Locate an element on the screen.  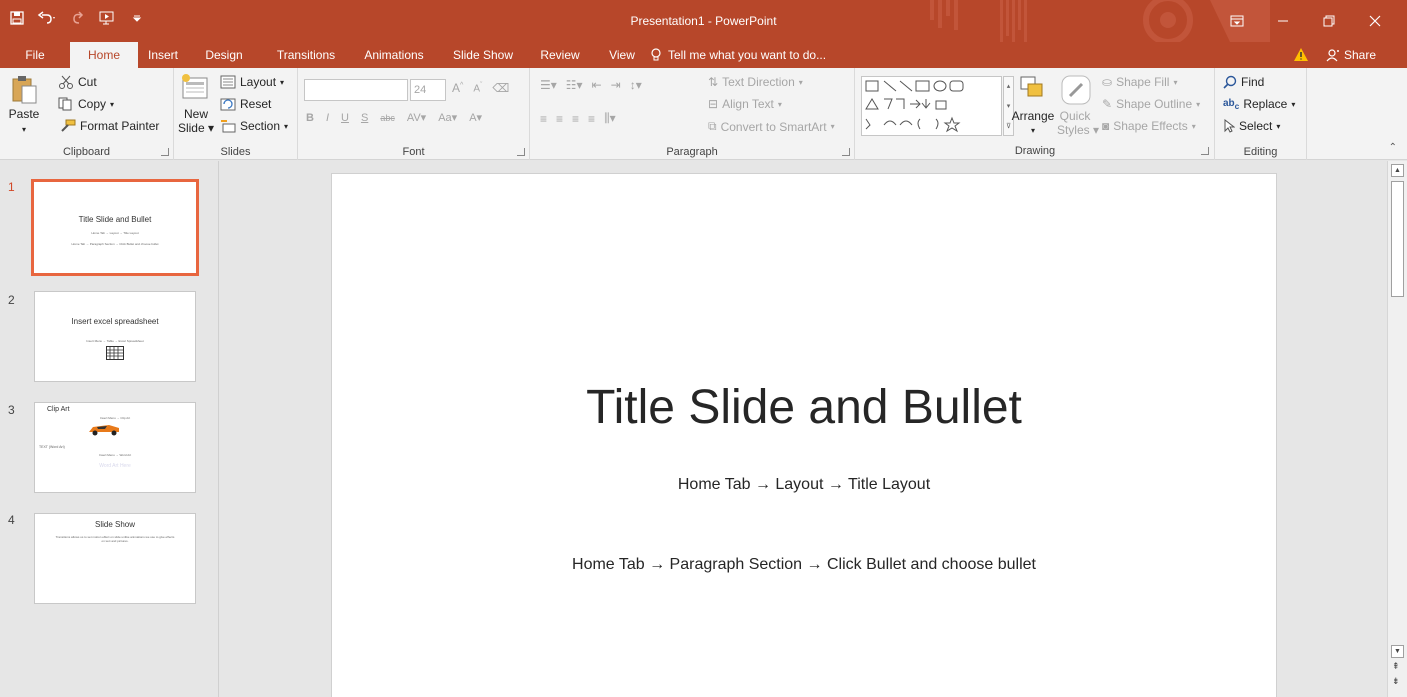
font-name-combo is located at coordinates (356, 90).